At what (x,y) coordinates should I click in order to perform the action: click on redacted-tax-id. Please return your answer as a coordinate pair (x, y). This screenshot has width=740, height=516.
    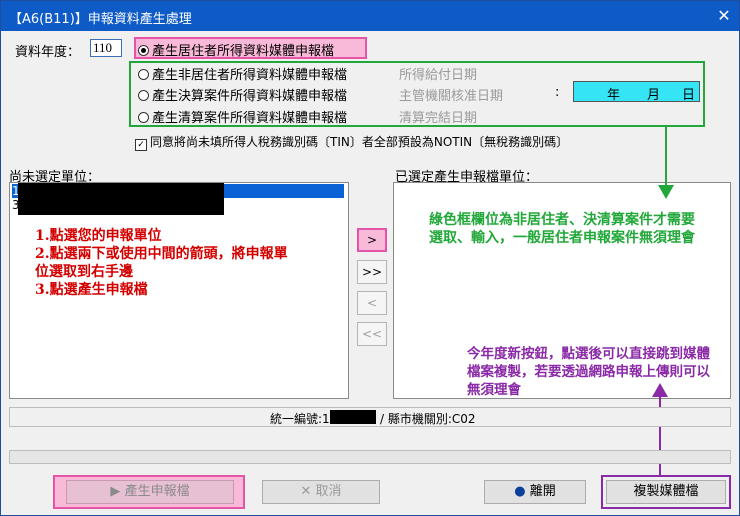
    Looking at the image, I should click on (353, 417).